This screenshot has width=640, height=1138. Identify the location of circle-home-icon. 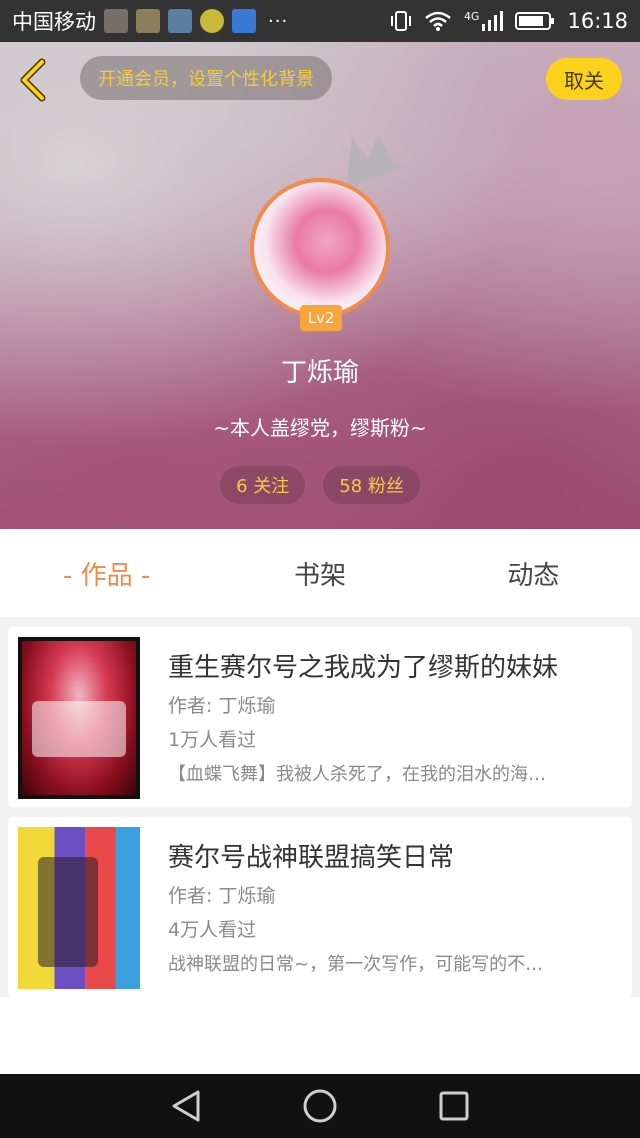
(320, 1106).